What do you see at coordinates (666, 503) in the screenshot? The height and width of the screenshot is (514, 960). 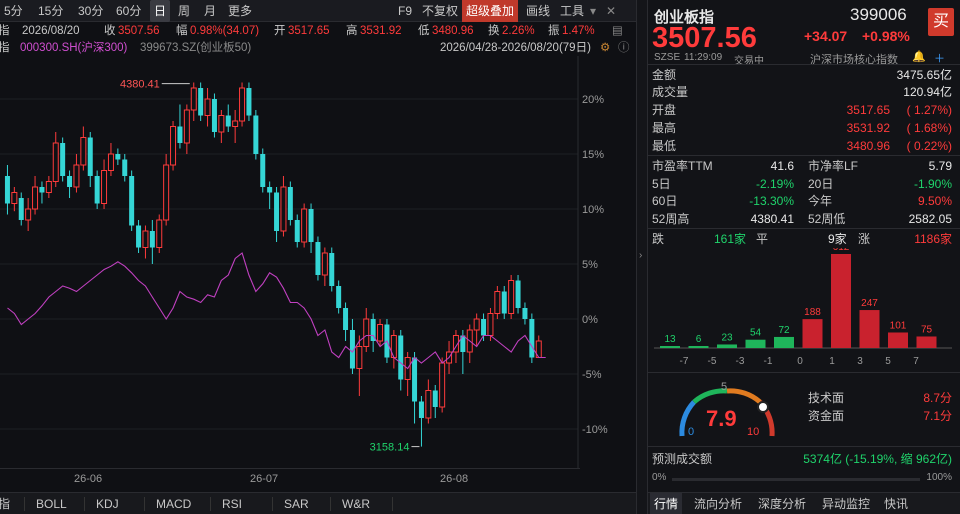 I see `tab-quote: 行情` at bounding box center [666, 503].